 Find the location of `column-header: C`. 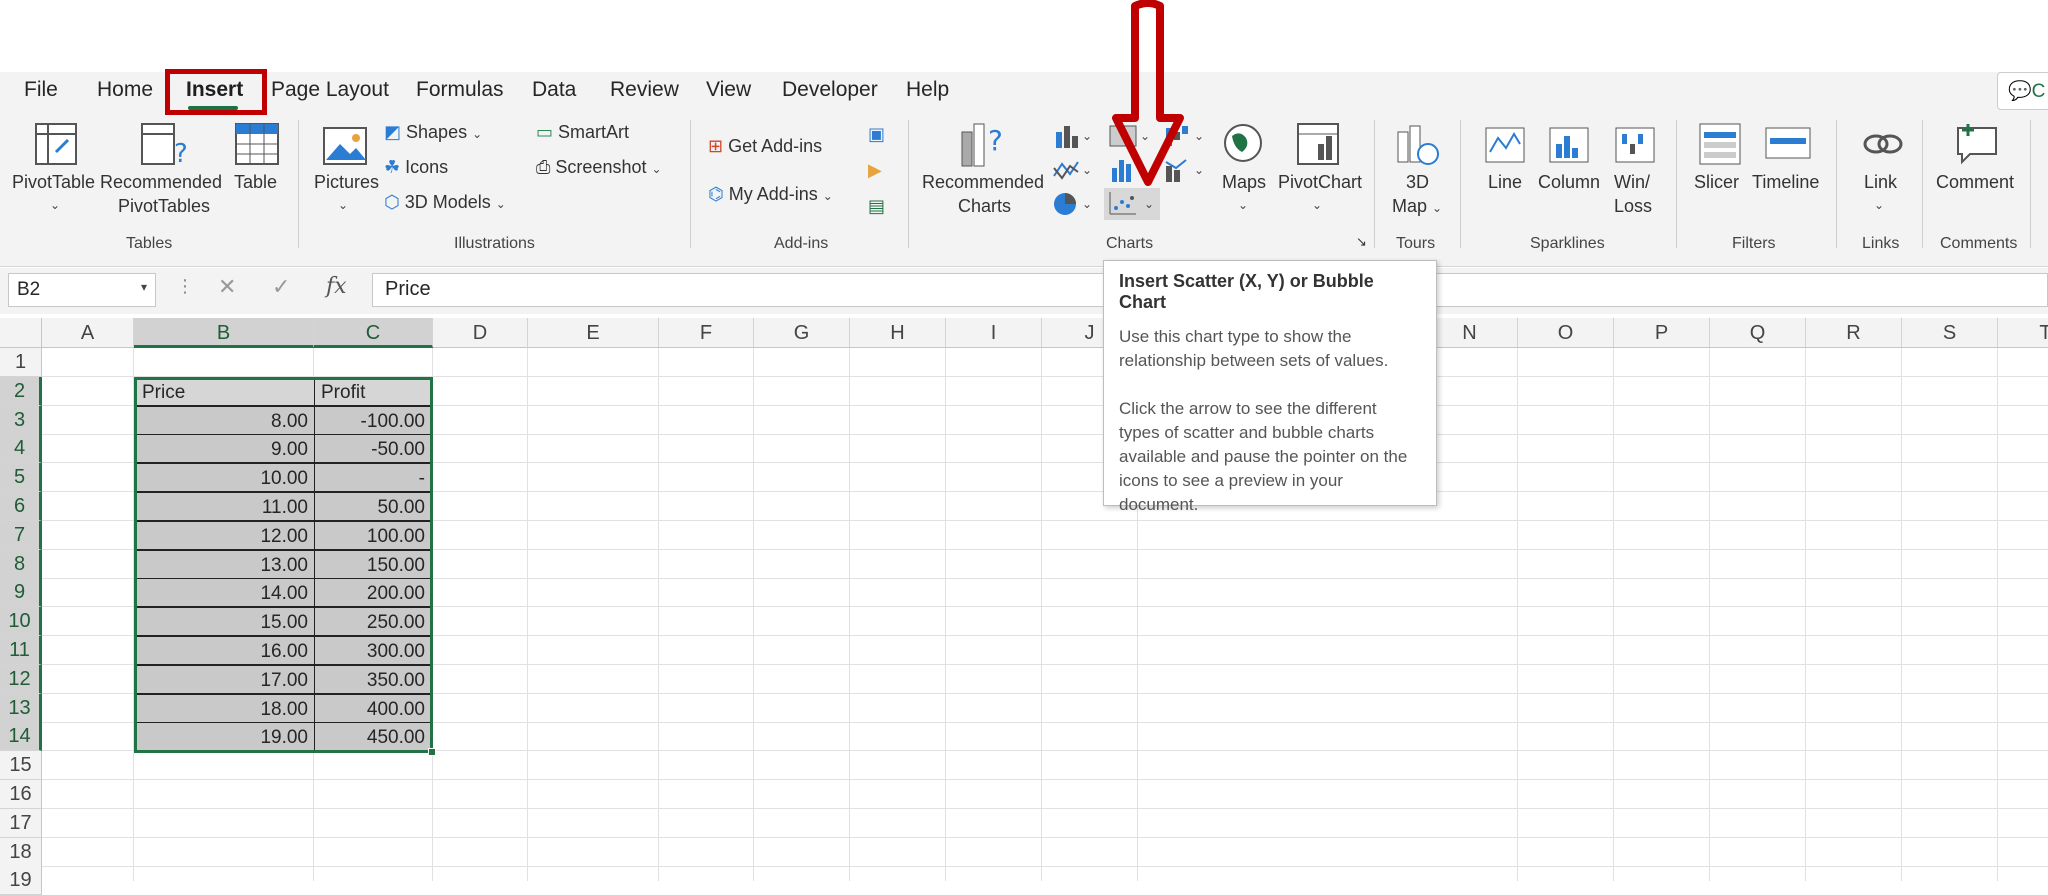

column-header: C is located at coordinates (373, 333).